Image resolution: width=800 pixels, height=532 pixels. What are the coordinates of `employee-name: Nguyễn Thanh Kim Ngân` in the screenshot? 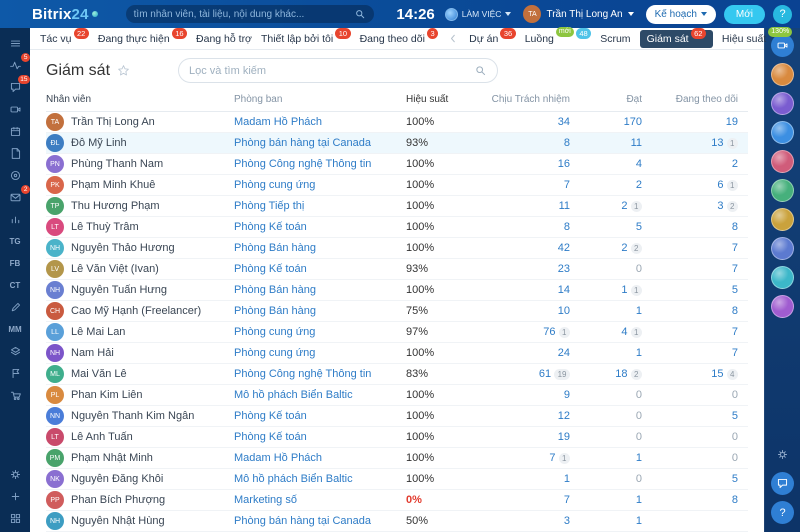 It's located at (132, 416).